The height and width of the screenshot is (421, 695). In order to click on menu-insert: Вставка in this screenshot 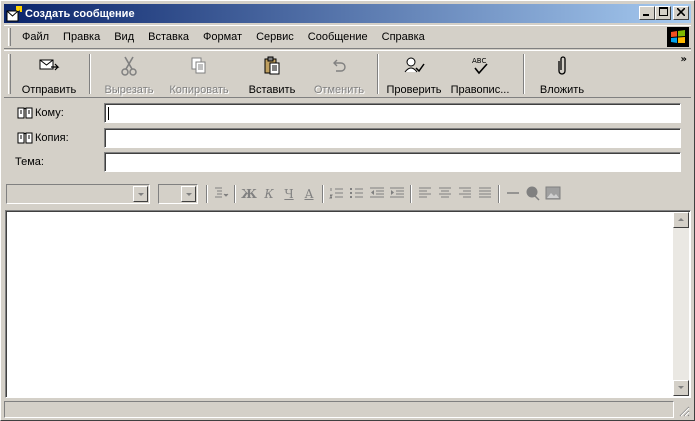, I will do `click(168, 37)`.